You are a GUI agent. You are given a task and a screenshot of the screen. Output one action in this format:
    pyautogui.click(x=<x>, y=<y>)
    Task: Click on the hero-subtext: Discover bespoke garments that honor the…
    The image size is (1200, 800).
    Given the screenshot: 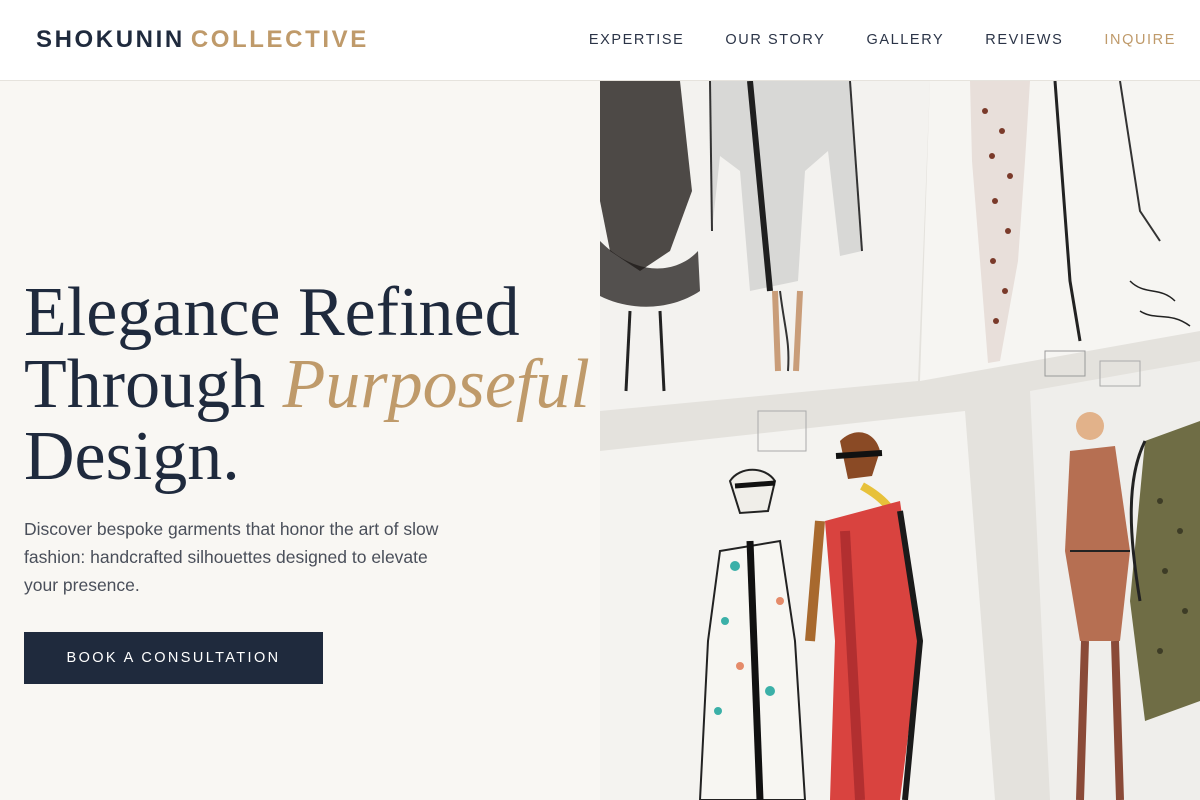 What is the action you would take?
    pyautogui.click(x=231, y=557)
    